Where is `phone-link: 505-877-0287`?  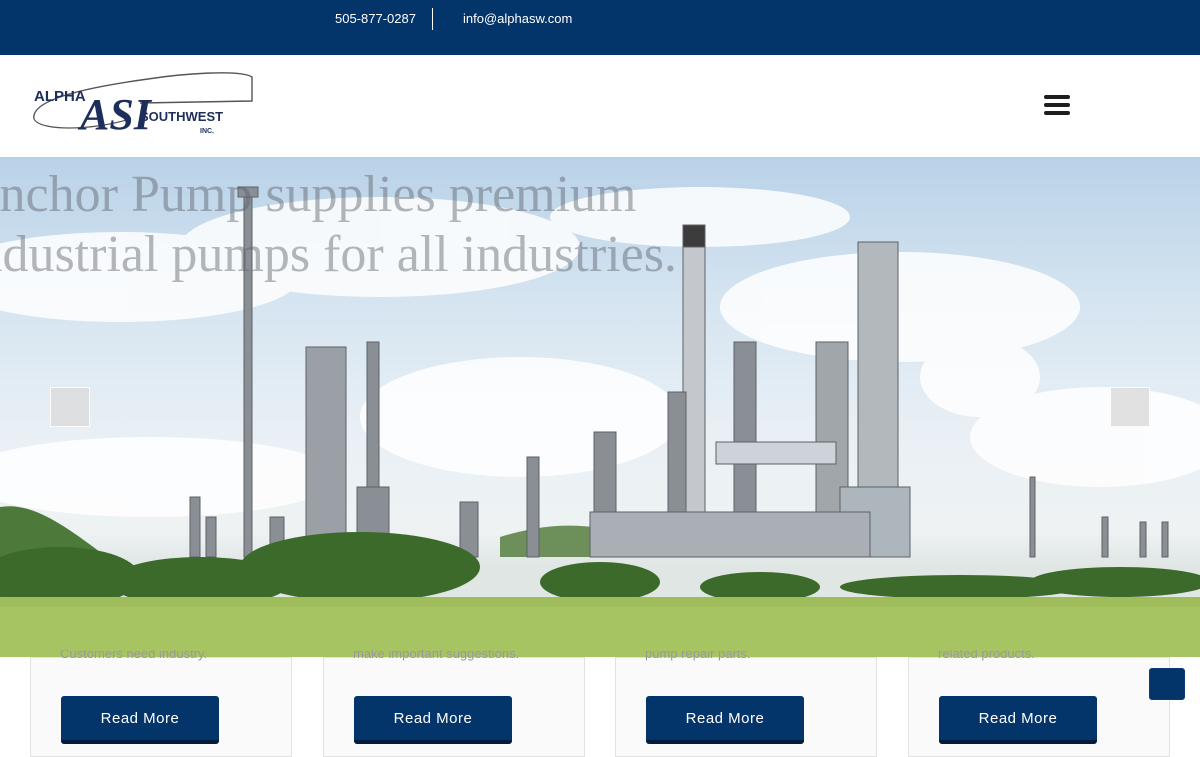
phone-link: 505-877-0287 is located at coordinates (375, 18).